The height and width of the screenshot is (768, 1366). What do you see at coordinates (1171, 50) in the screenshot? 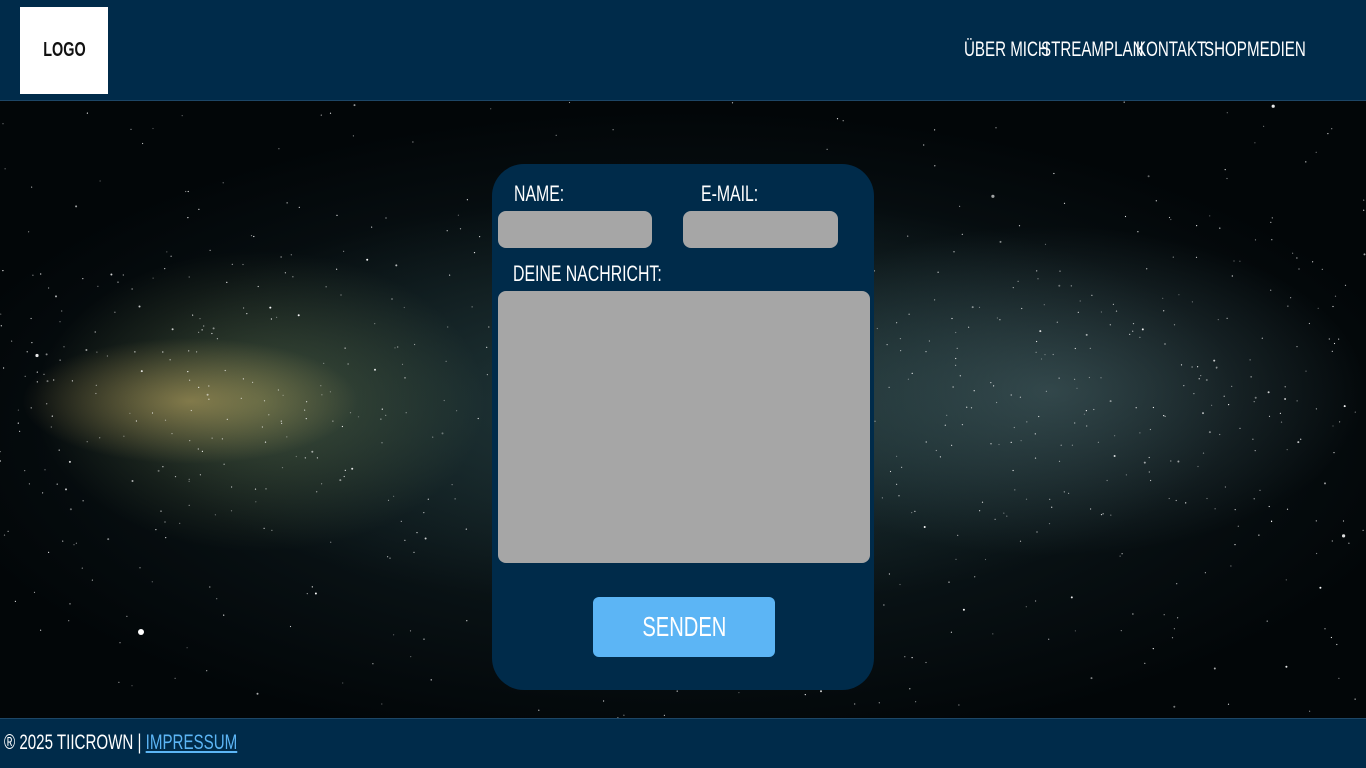
I see `nav-item-kontakt: Kontakt` at bounding box center [1171, 50].